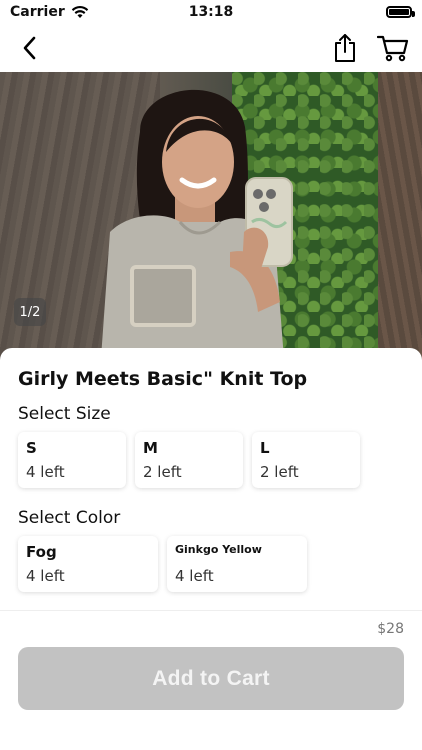  I want to click on image-page-indicator: 1/2, so click(30, 312).